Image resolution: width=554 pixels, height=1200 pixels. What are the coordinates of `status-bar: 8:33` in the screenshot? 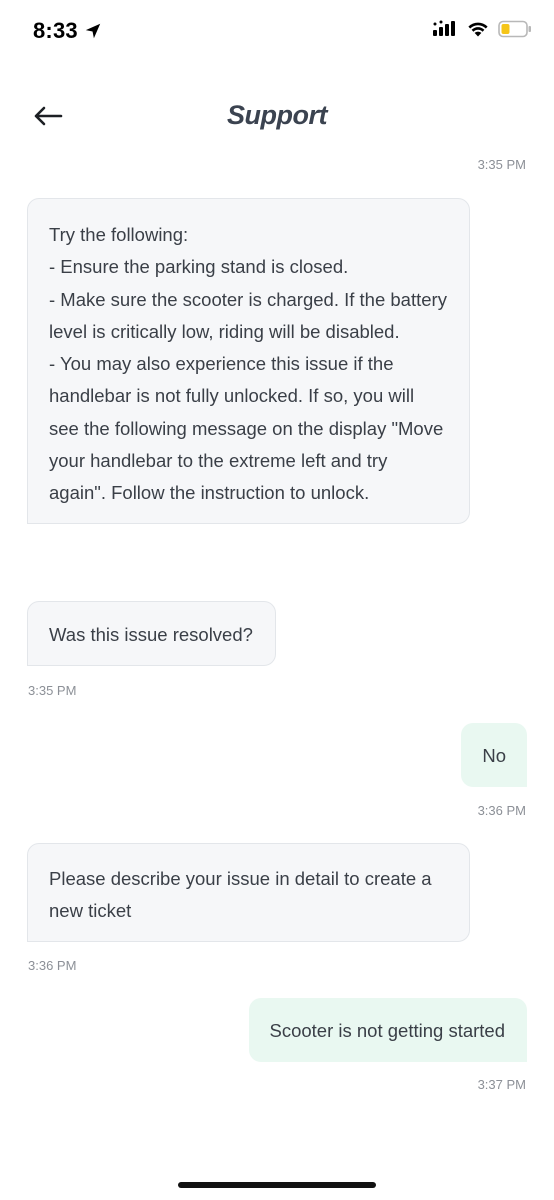 It's located at (277, 33).